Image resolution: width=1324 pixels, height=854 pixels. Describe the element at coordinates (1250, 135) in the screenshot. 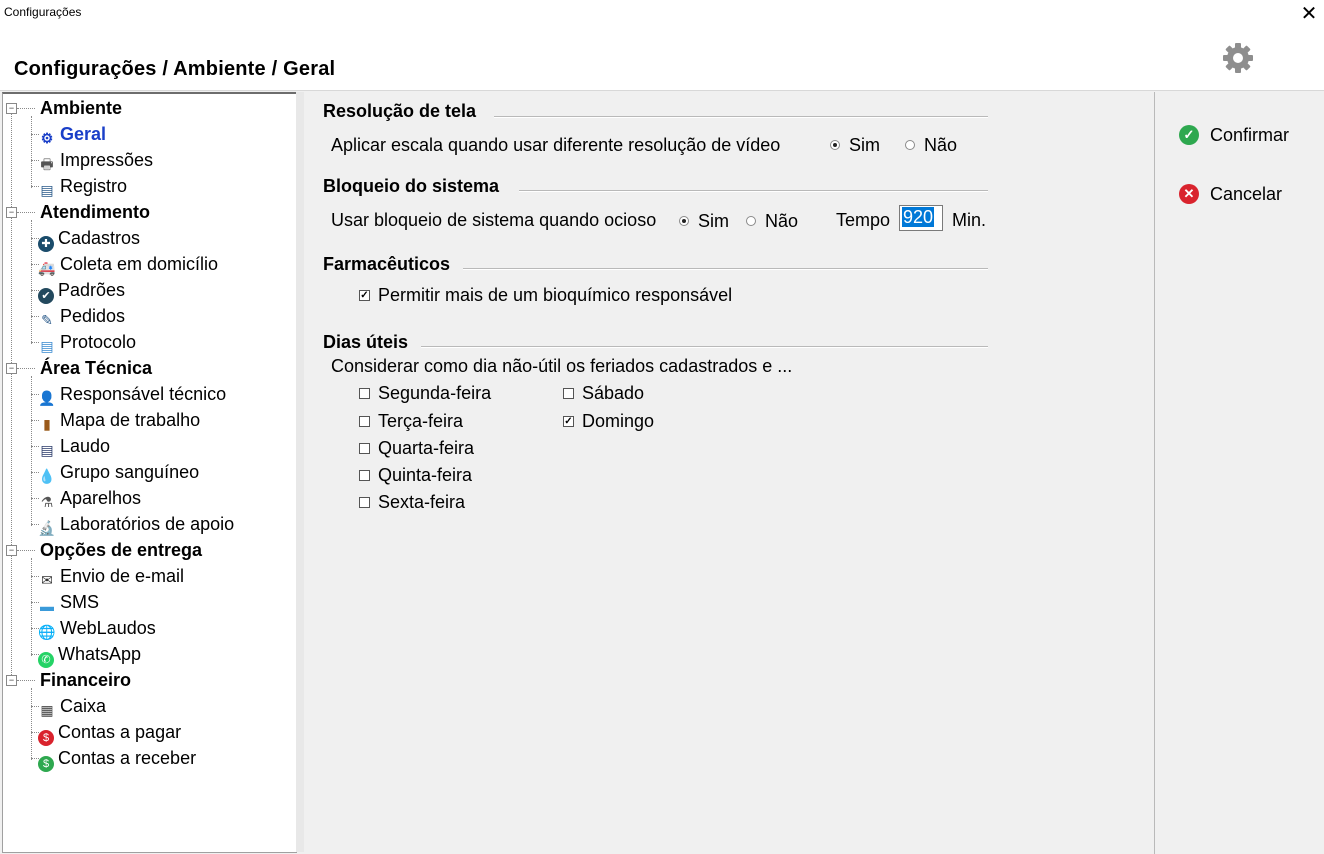

I see `confirm-label: Confirmar` at that location.